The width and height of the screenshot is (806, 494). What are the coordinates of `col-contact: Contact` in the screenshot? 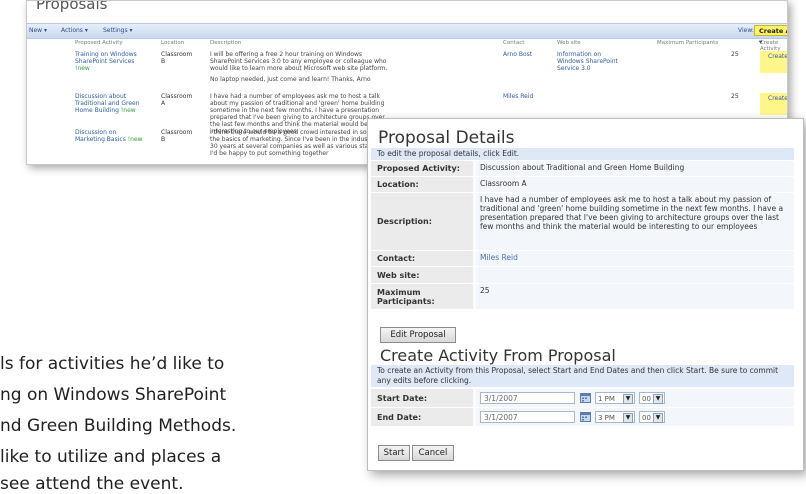 It's located at (513, 43).